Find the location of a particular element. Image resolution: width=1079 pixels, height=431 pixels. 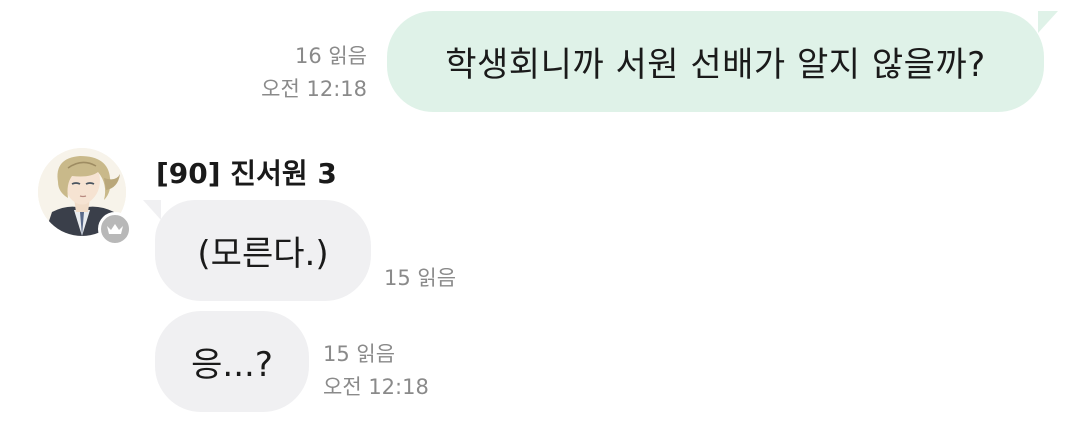

outgoing-timestamp: 오전 12:18 is located at coordinates (314, 89).